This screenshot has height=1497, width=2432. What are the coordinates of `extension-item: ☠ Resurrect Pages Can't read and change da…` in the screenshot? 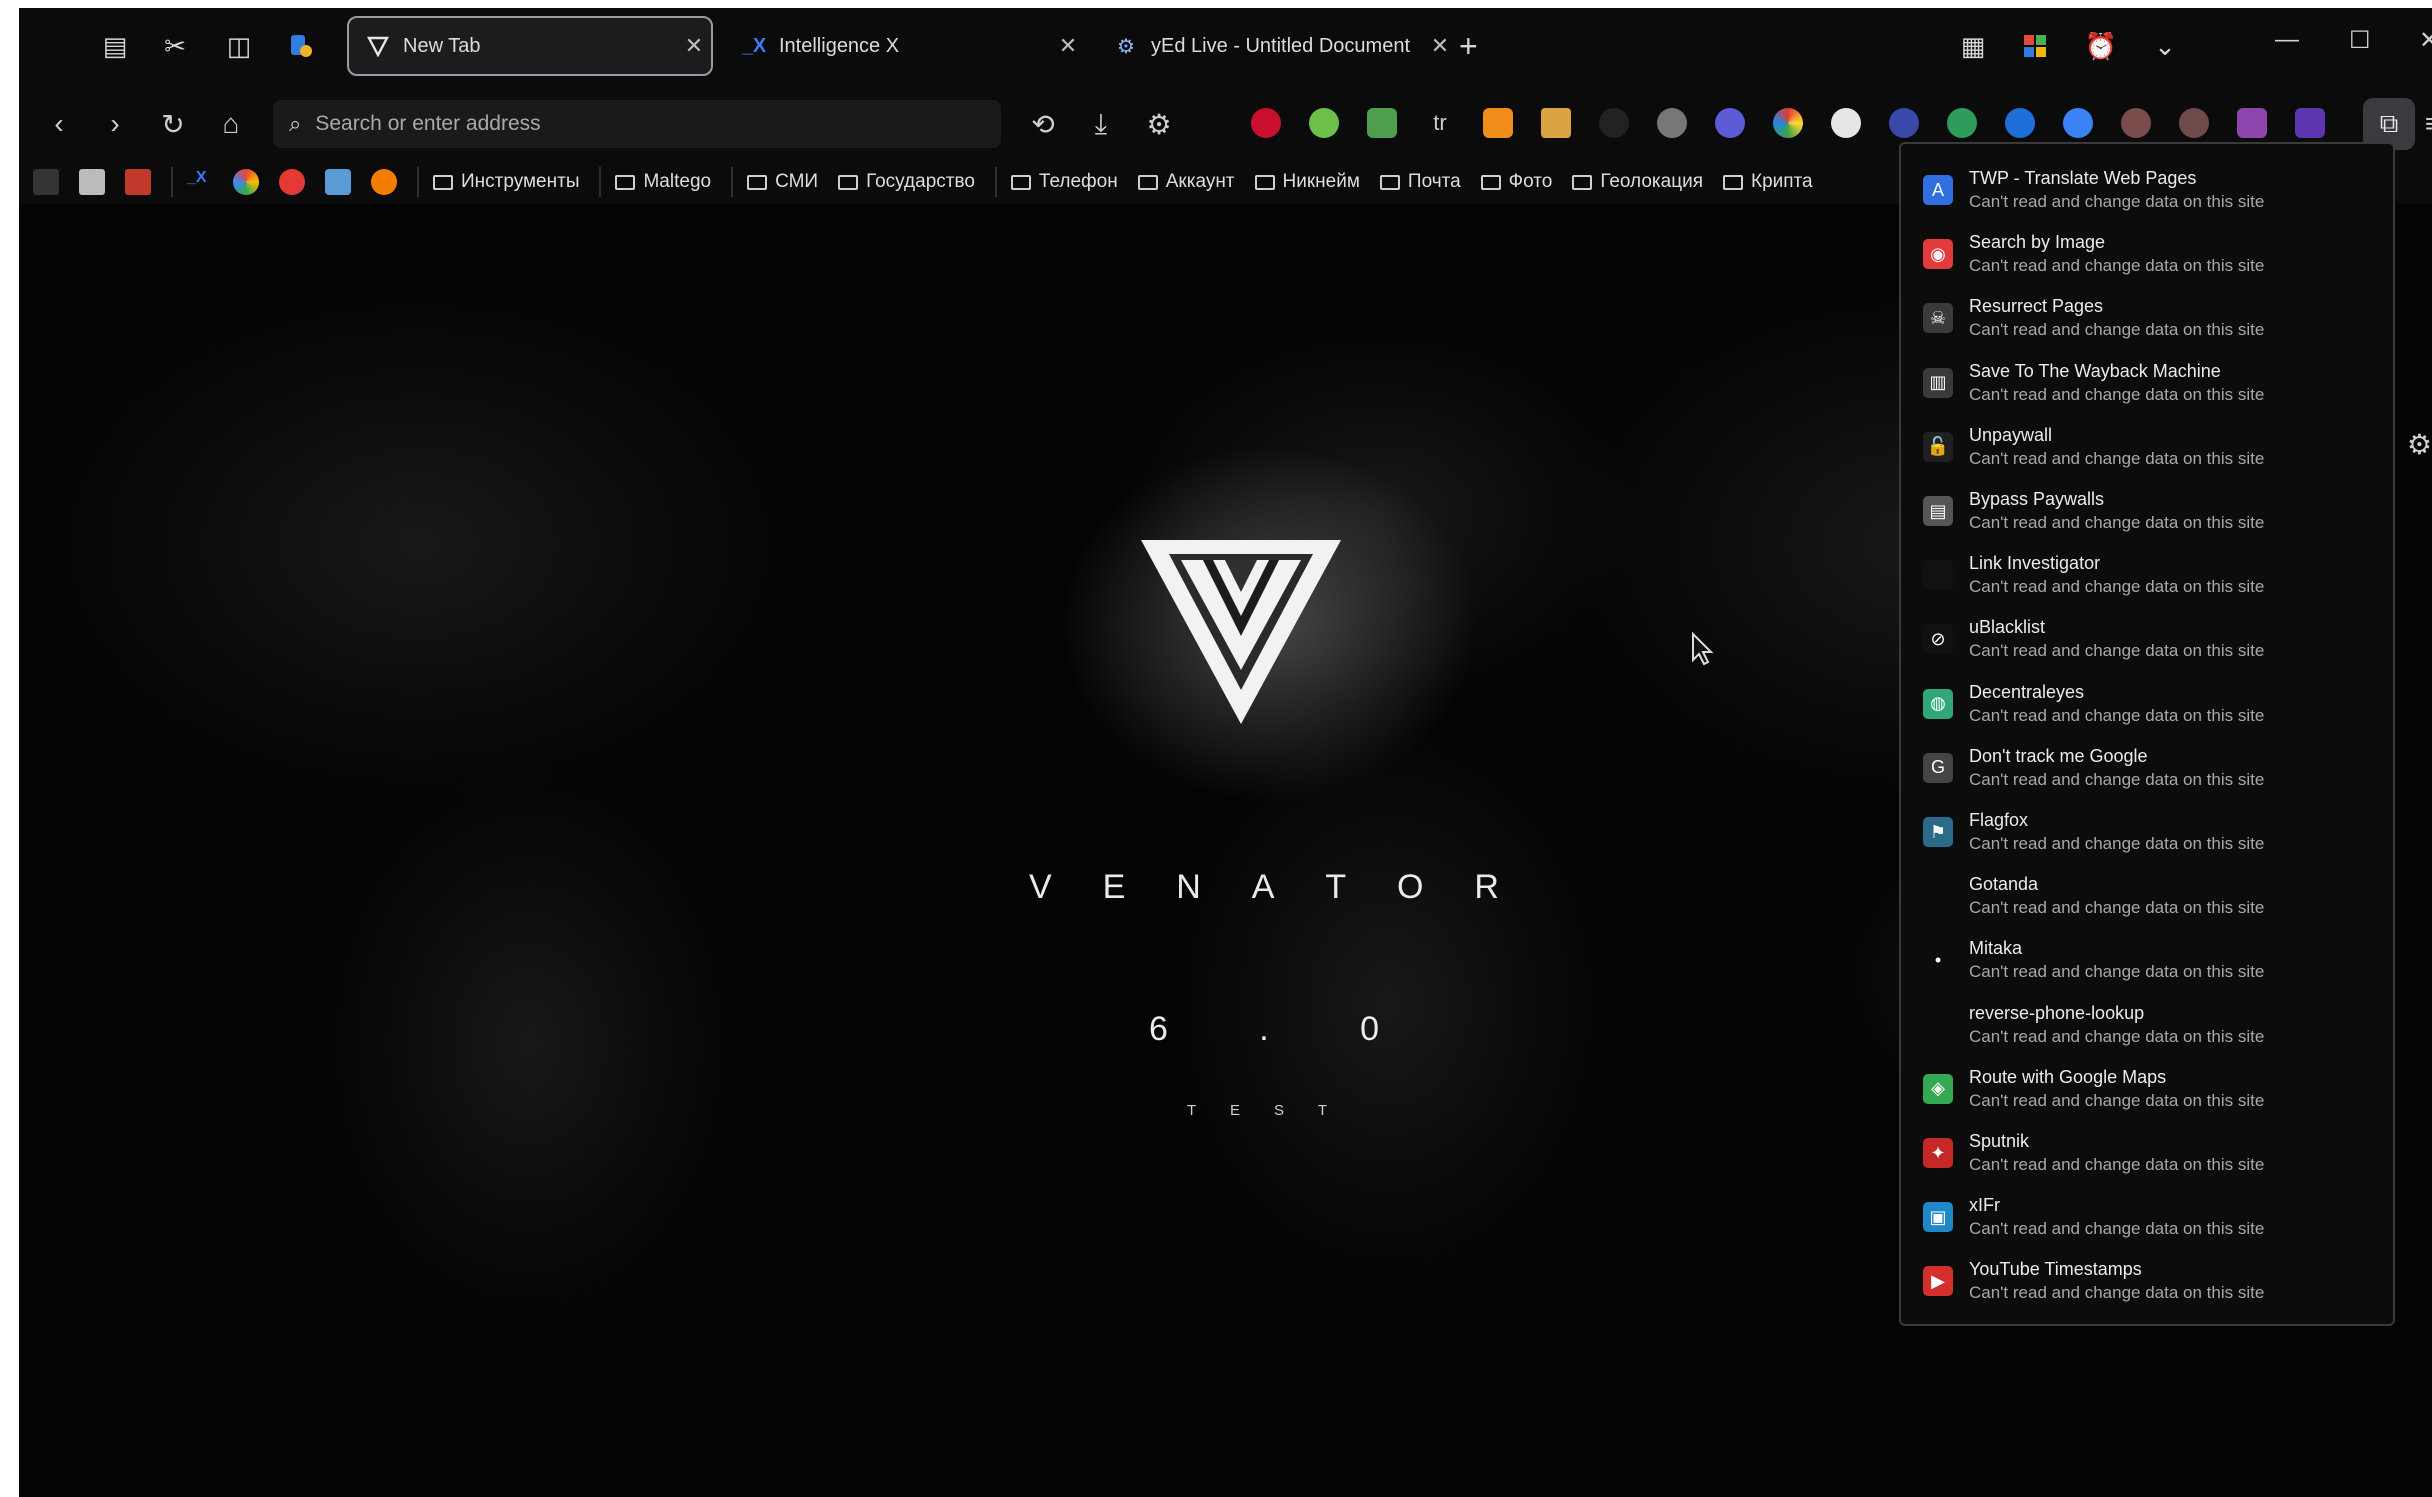 It's located at (2147, 318).